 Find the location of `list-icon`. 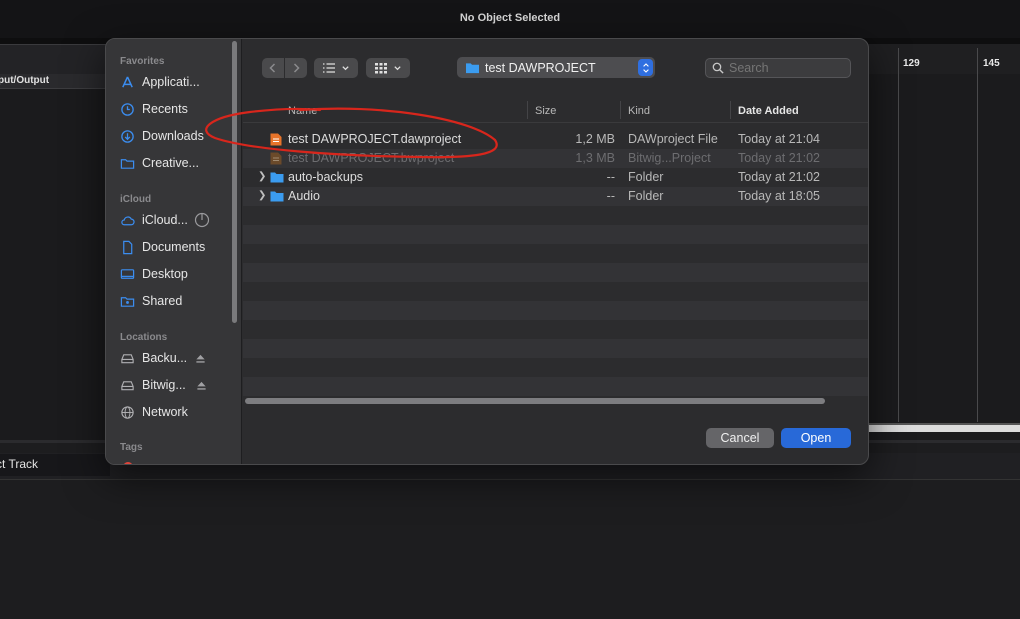

list-icon is located at coordinates (329, 68).